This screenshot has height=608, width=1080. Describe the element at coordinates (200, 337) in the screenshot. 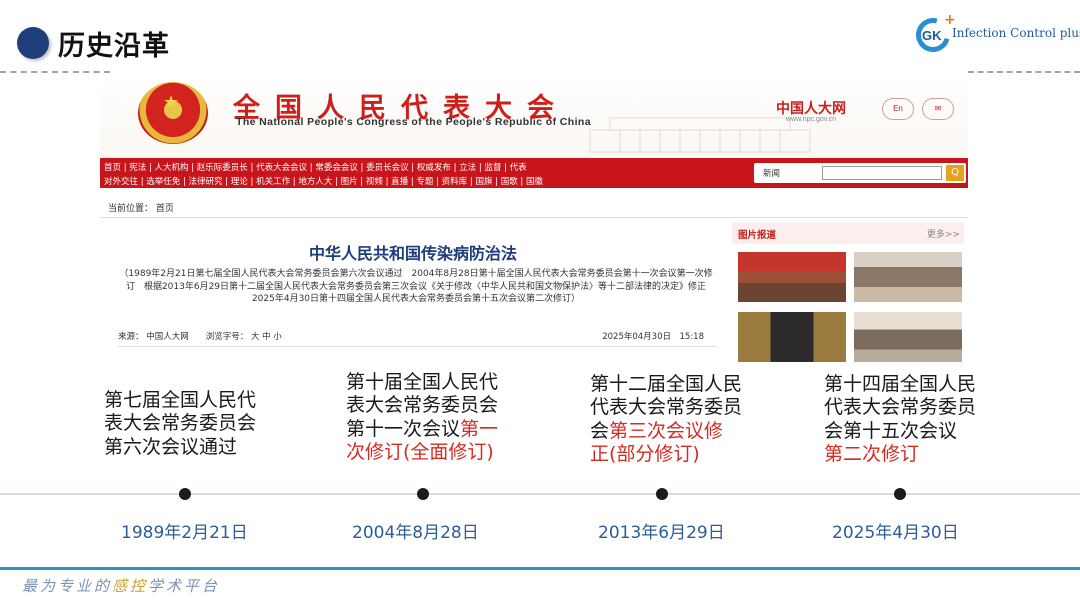

I see `law-source: 来源： 中国人大网 浏览字号： 大 中 小` at that location.